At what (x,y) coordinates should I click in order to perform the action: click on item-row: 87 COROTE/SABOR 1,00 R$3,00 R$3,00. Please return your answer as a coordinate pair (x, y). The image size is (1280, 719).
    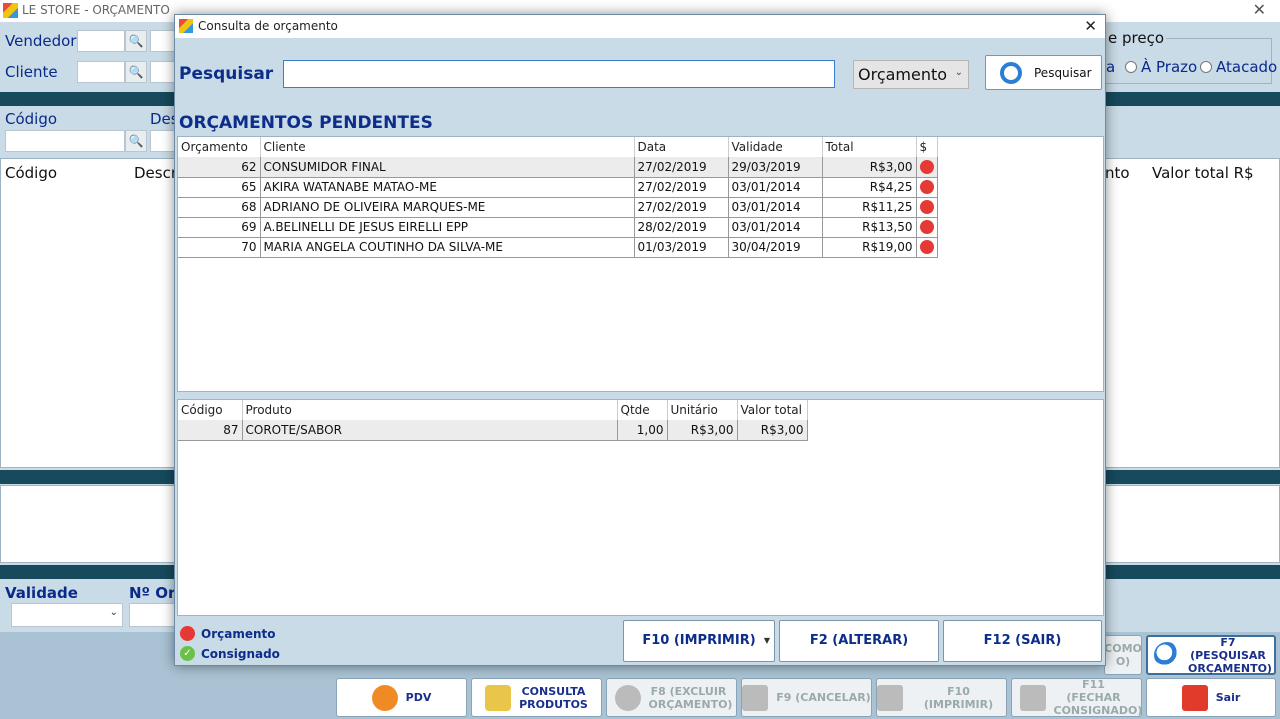
    Looking at the image, I should click on (493, 430).